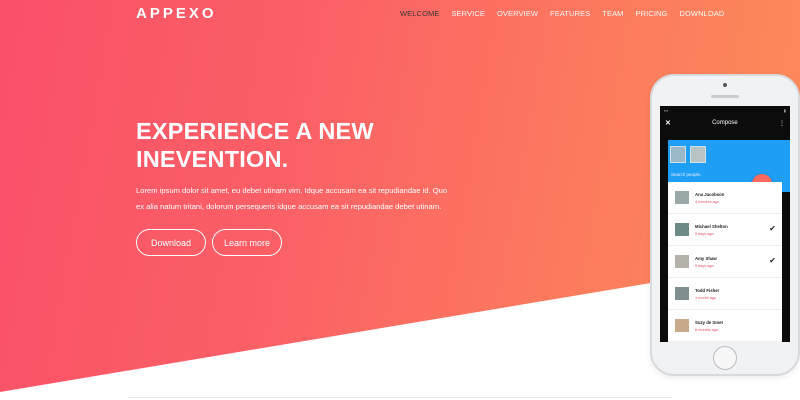 This screenshot has height=400, width=800. I want to click on app-bar: ✕ Compose ⋮, so click(725, 123).